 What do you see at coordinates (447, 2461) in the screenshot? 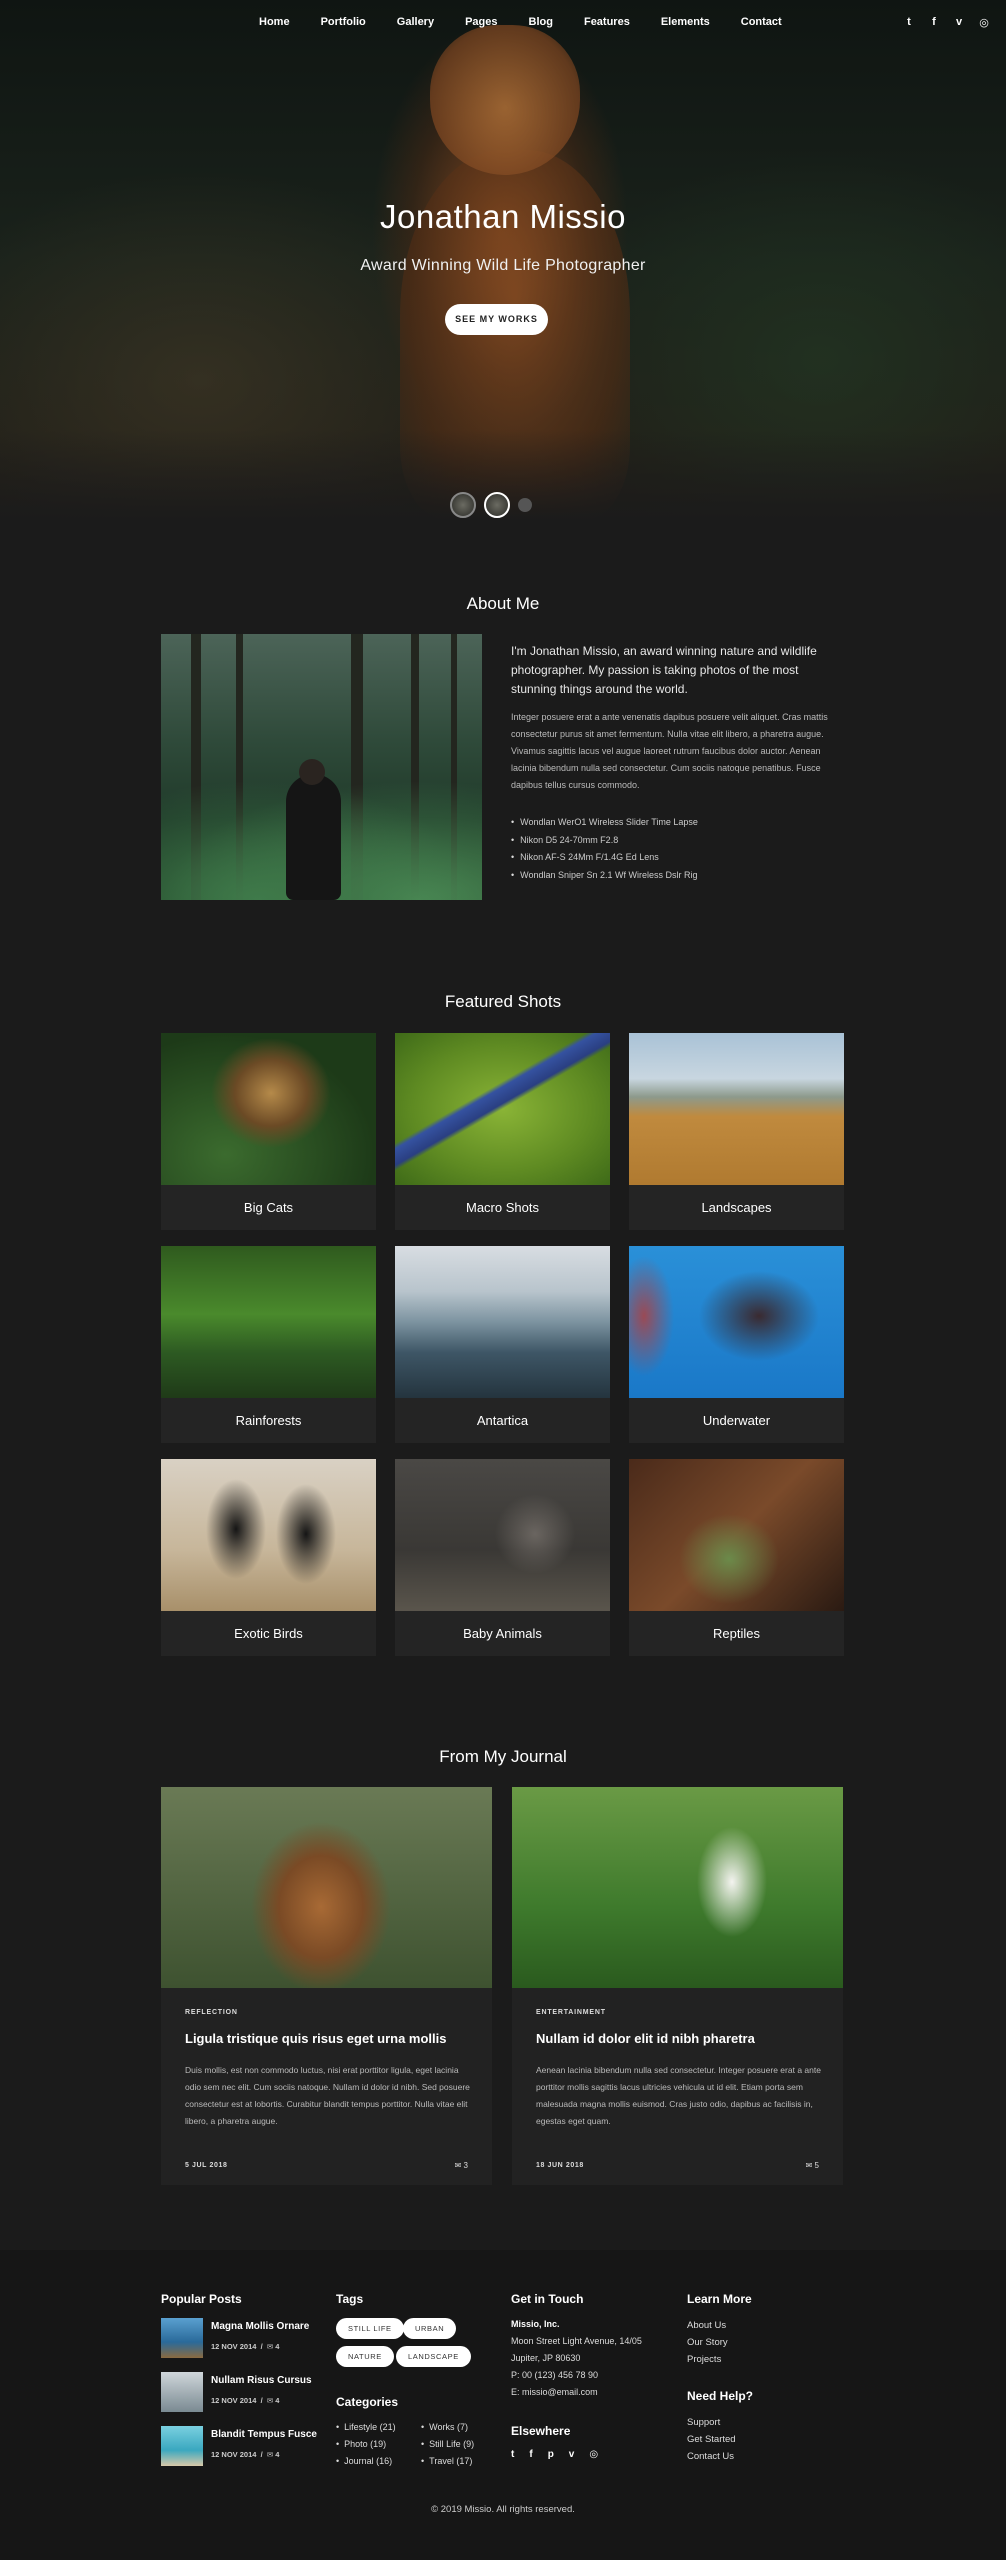
I see `category-item: Travel (17)` at bounding box center [447, 2461].